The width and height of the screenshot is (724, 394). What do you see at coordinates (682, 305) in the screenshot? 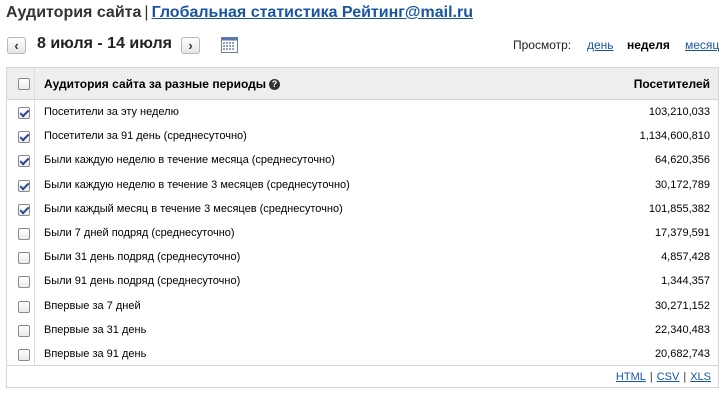
I see `row-value: 30,271,152` at bounding box center [682, 305].